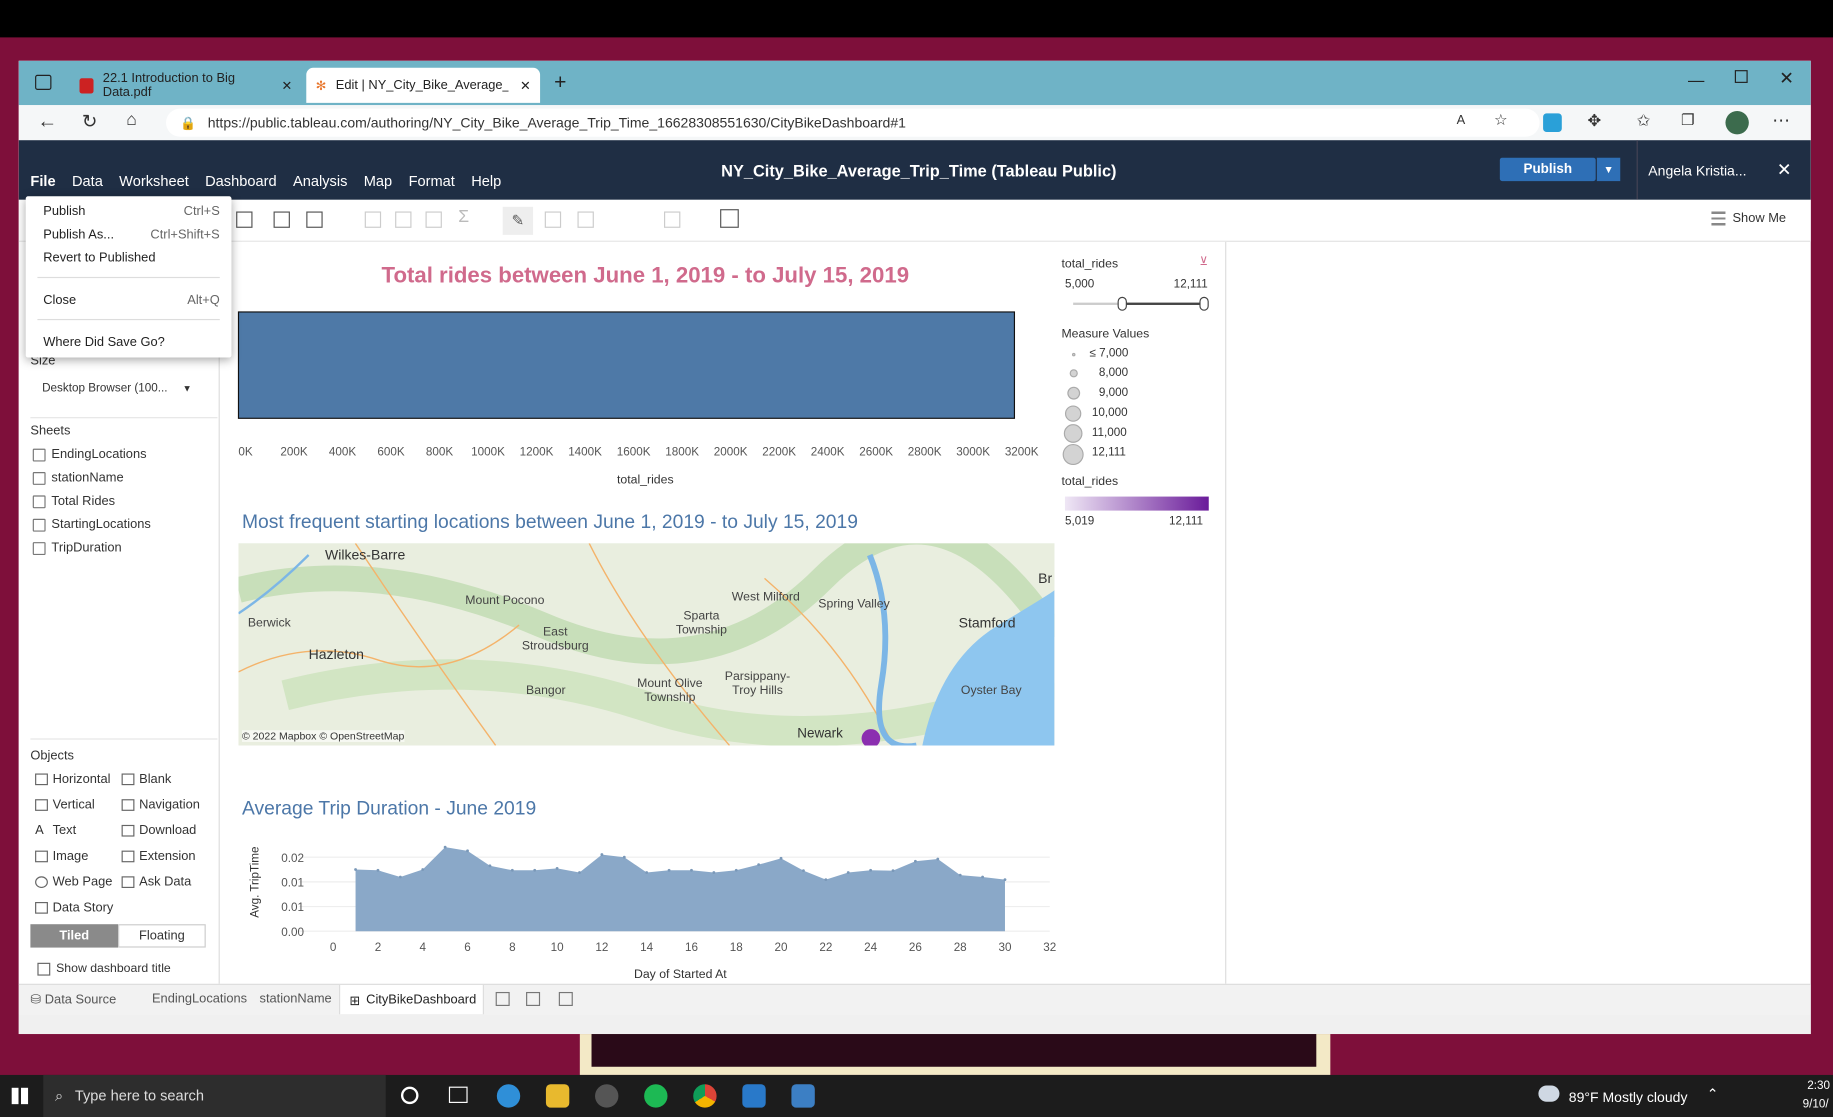 This screenshot has height=1117, width=1833. Describe the element at coordinates (1696, 79) in the screenshot. I see `minimize-icon: —` at that location.